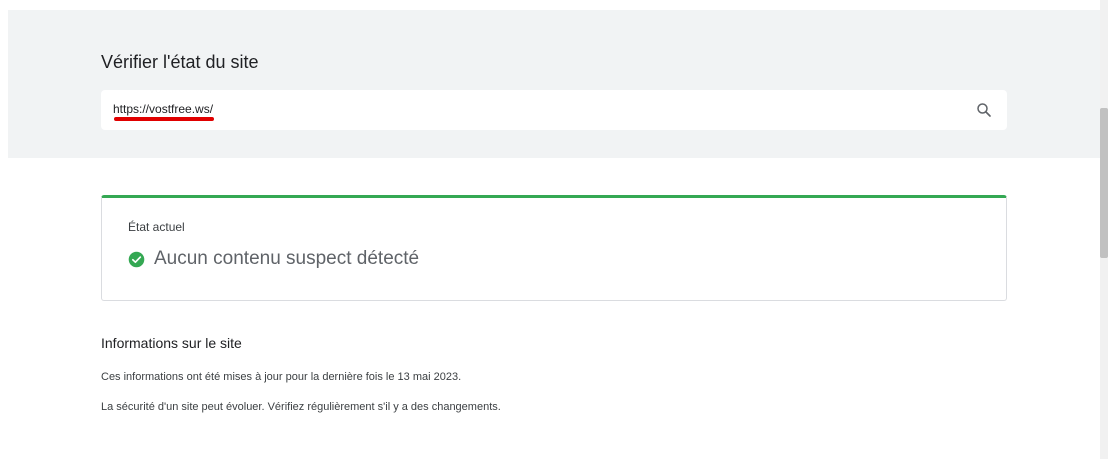  Describe the element at coordinates (163, 109) in the screenshot. I see `search-input-value: https://vostfree.ws/` at that location.